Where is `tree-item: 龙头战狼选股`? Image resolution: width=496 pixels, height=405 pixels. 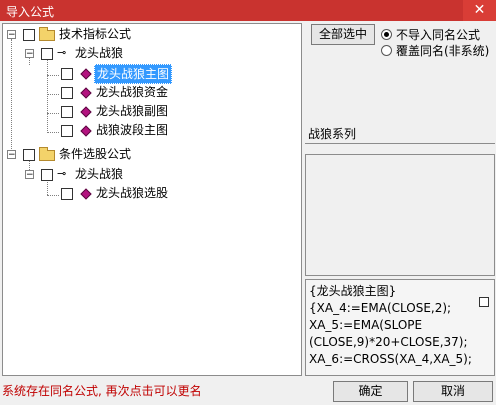 tree-item: 龙头战狼选股 is located at coordinates (148, 193).